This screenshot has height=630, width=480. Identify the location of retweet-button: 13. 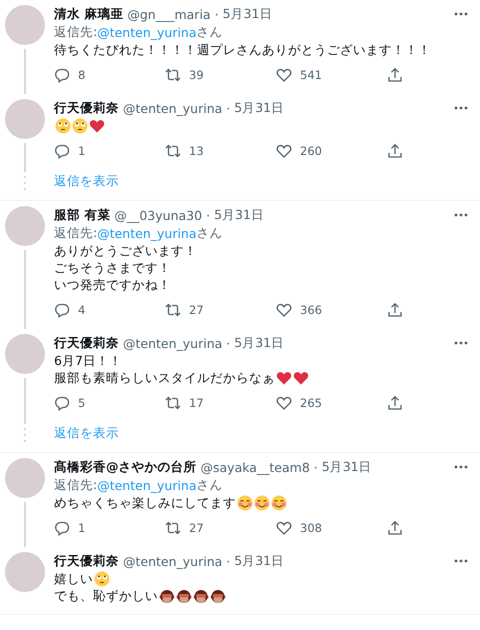
(220, 151).